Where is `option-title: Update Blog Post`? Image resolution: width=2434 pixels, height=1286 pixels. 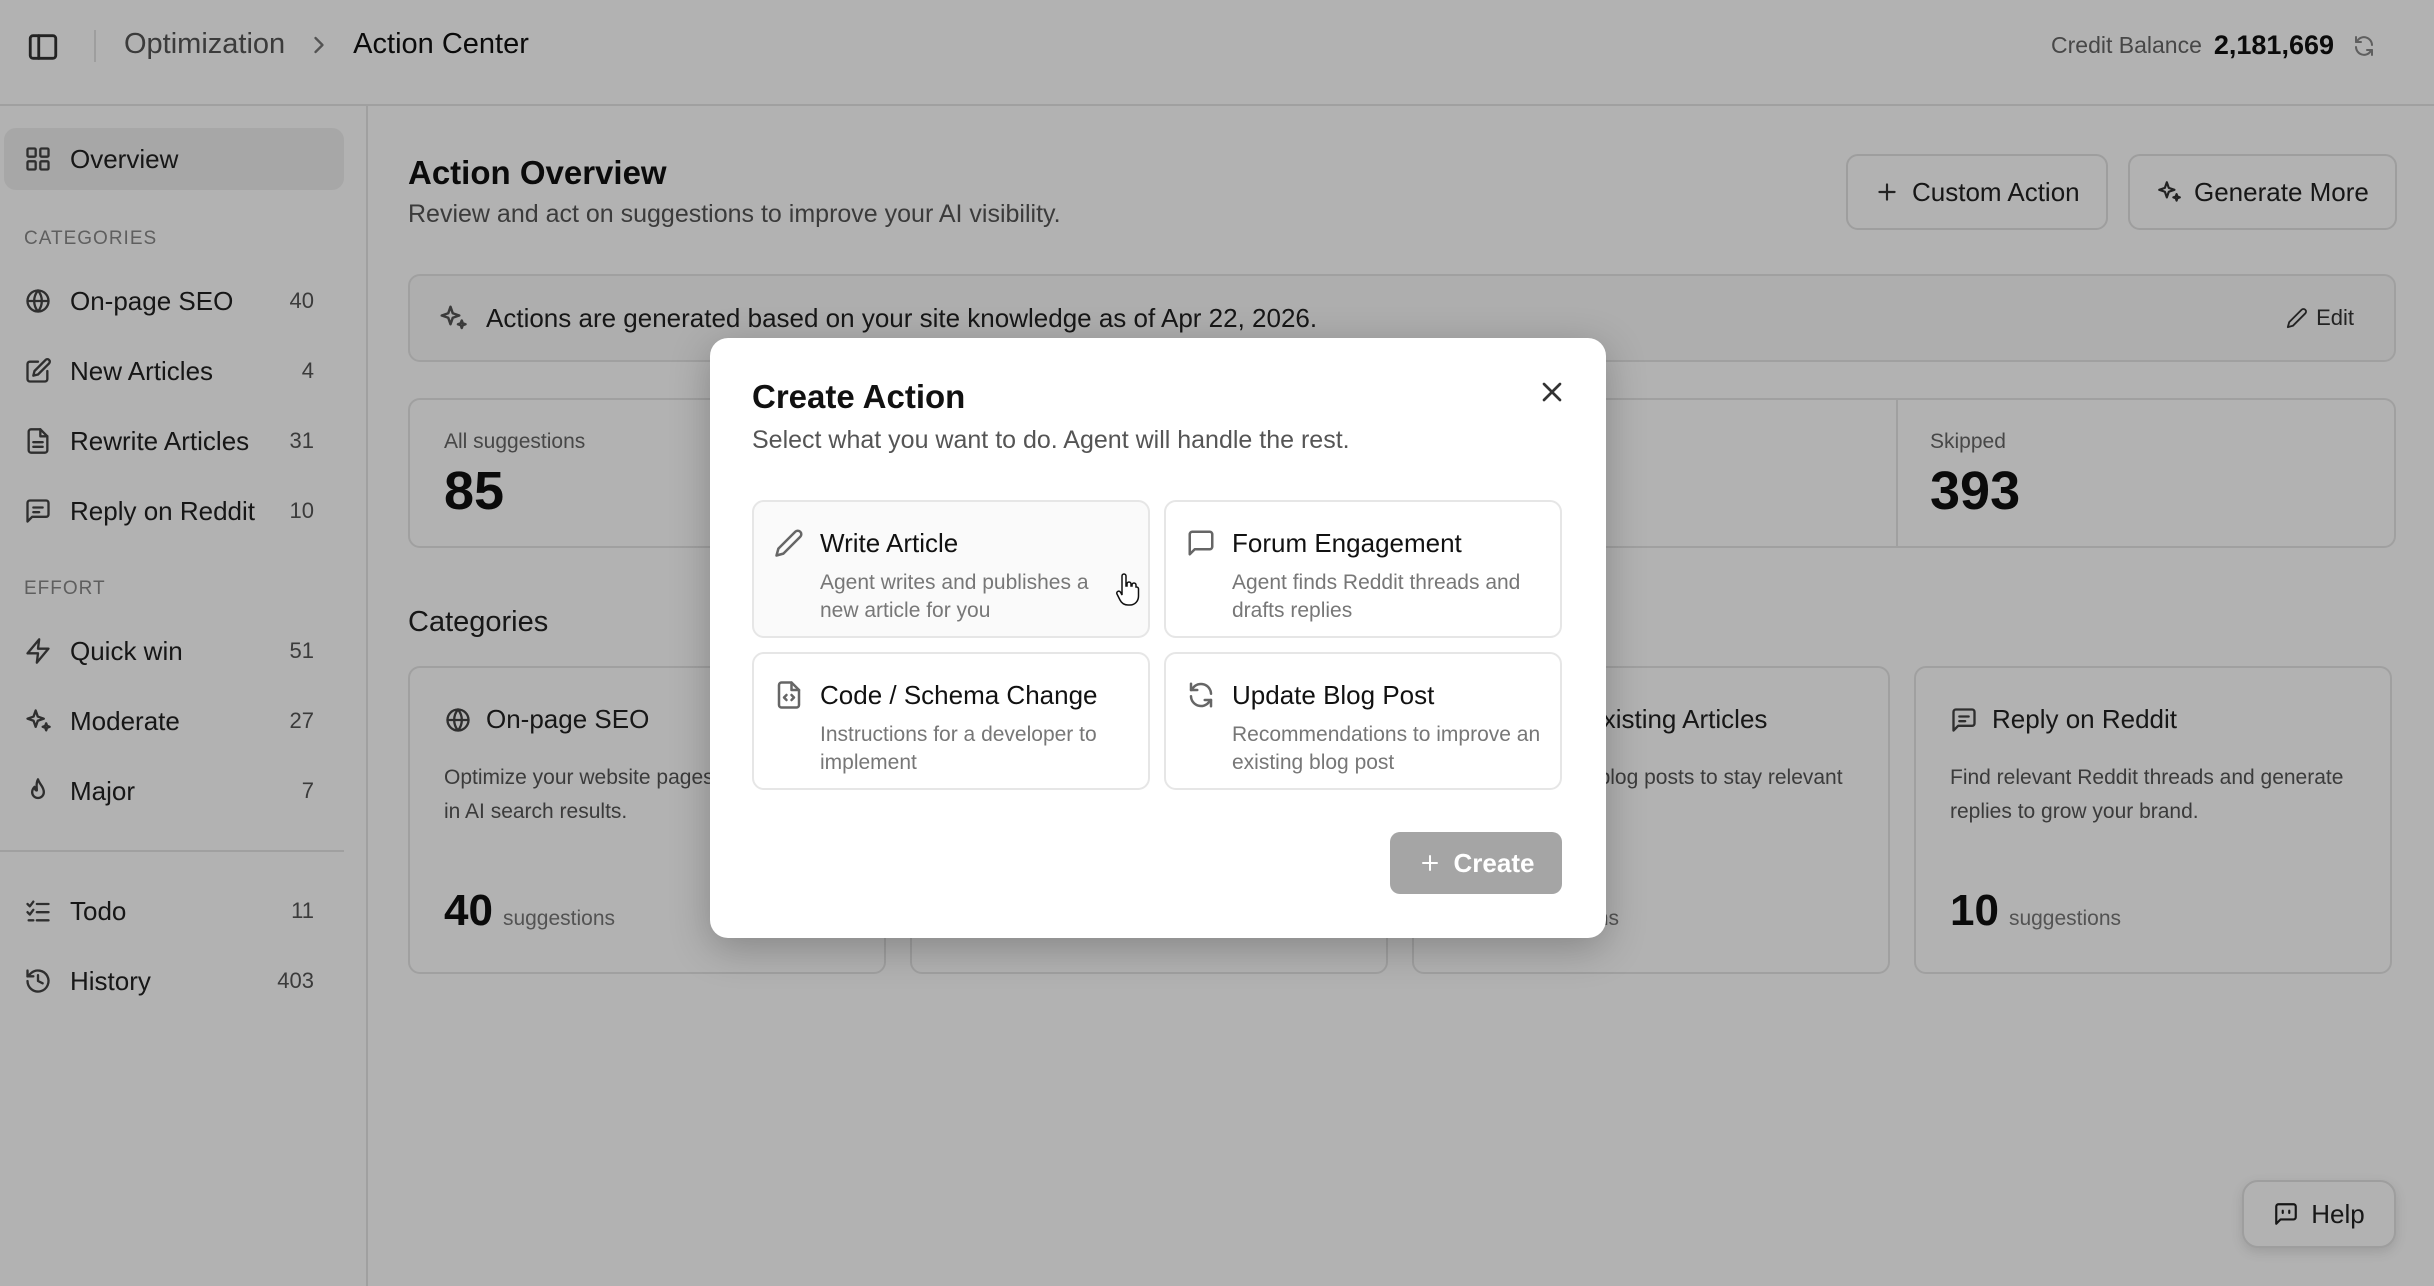 option-title: Update Blog Post is located at coordinates (1333, 695).